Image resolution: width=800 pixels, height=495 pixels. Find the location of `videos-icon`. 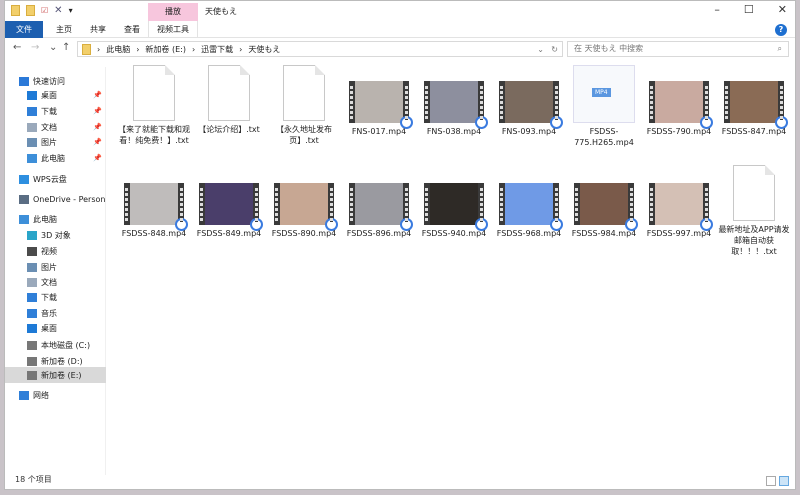

videos-icon is located at coordinates (32, 251).